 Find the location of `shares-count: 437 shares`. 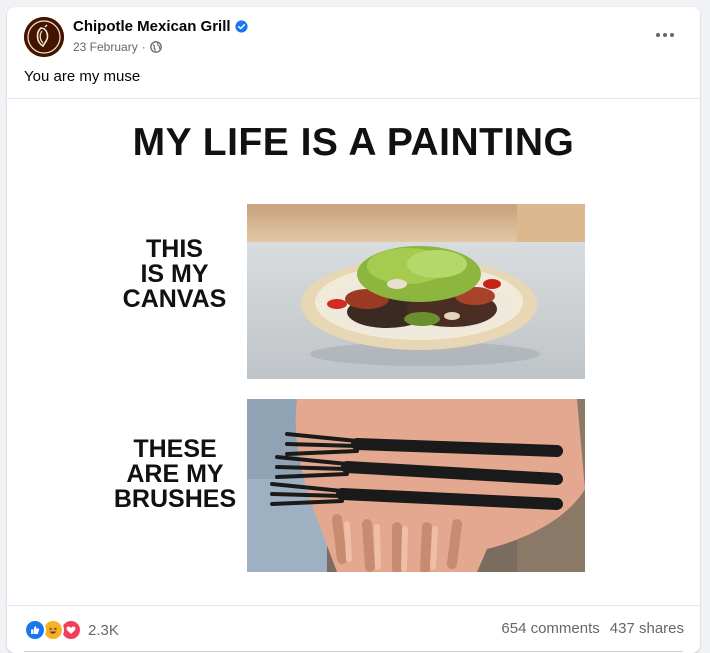

shares-count: 437 shares is located at coordinates (647, 628).